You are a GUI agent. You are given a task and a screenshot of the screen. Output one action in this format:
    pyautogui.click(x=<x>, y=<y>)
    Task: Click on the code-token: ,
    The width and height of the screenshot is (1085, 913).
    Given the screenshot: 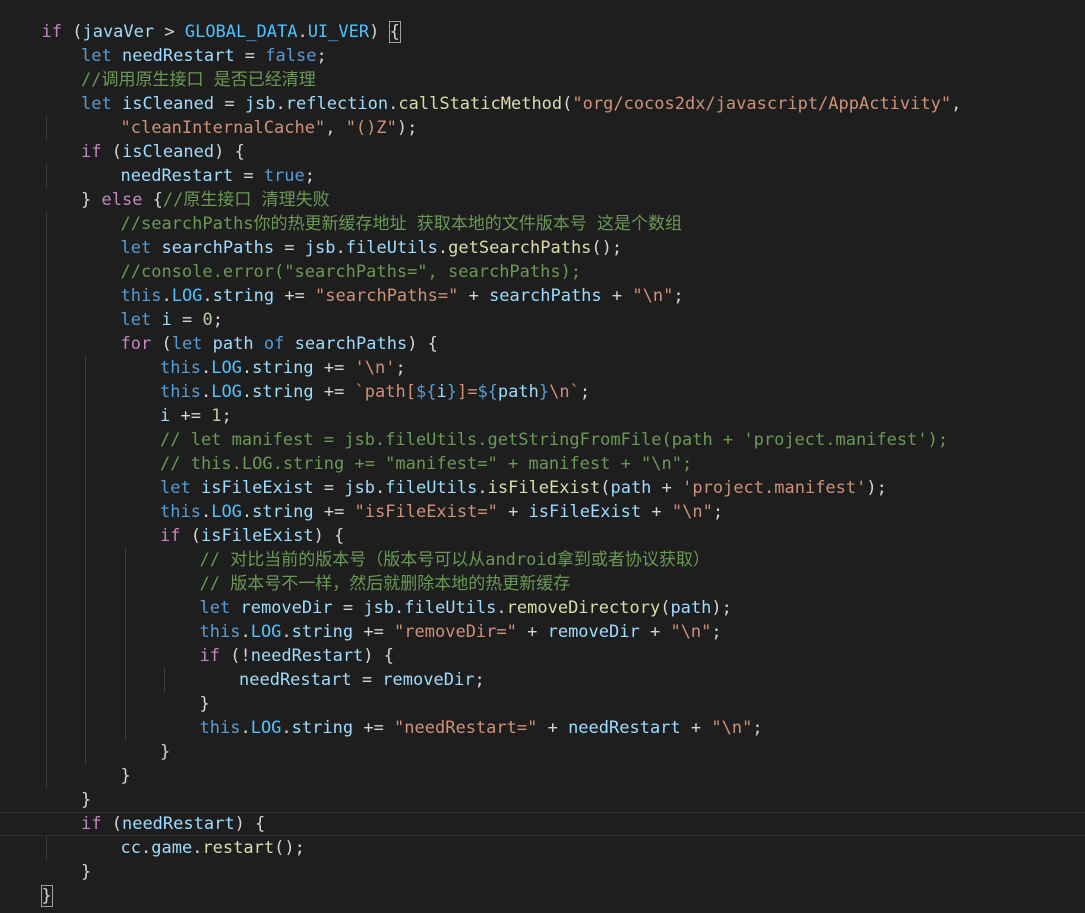 What is the action you would take?
    pyautogui.click(x=956, y=104)
    